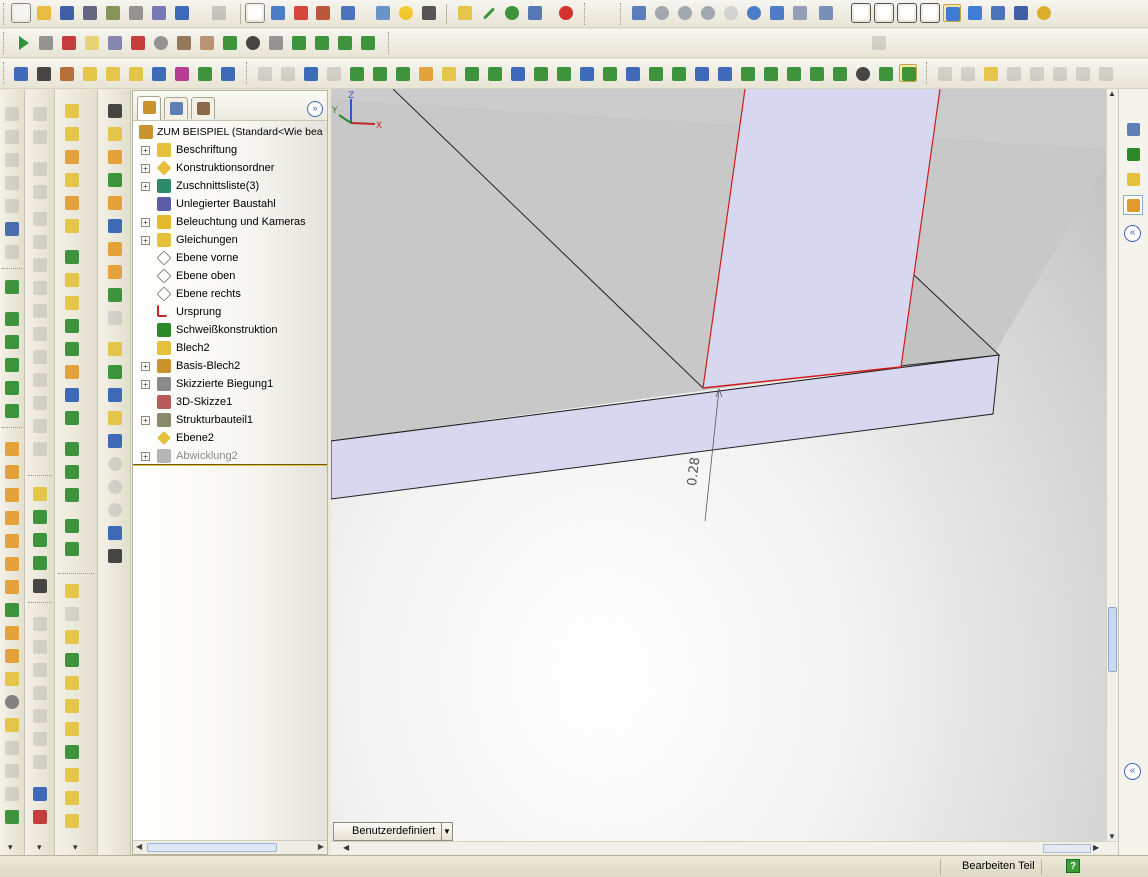  What do you see at coordinates (817, 74) in the screenshot?
I see `filter-mates-icon` at bounding box center [817, 74].